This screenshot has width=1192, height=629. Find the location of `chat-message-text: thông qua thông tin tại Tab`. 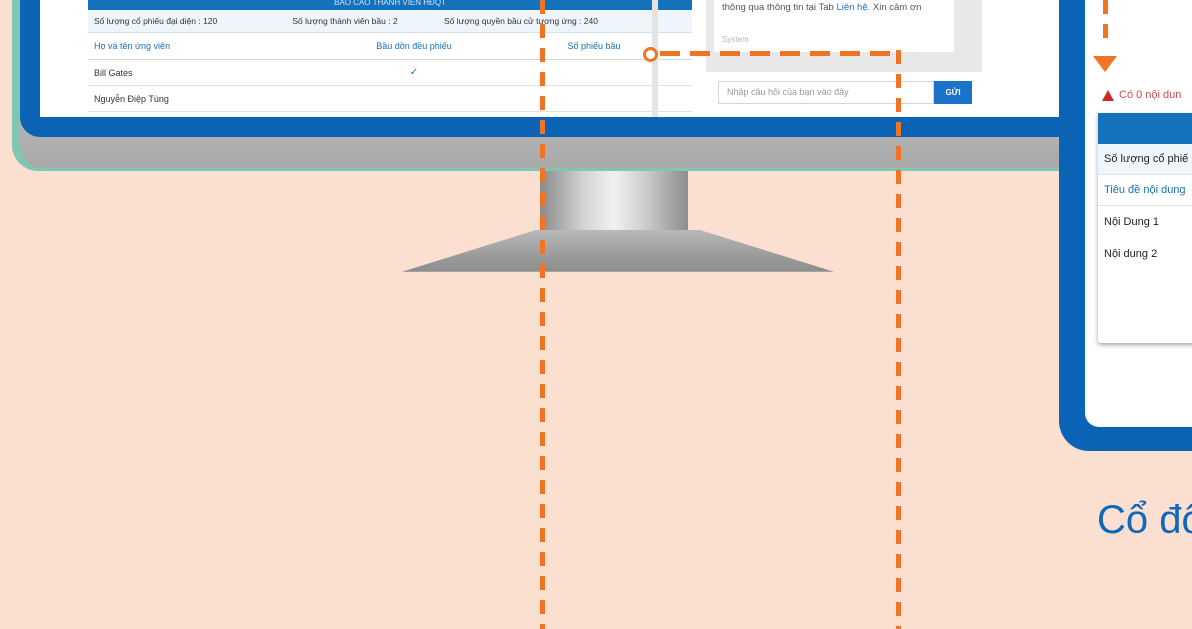

chat-message-text: thông qua thông tin tại Tab is located at coordinates (779, 7).